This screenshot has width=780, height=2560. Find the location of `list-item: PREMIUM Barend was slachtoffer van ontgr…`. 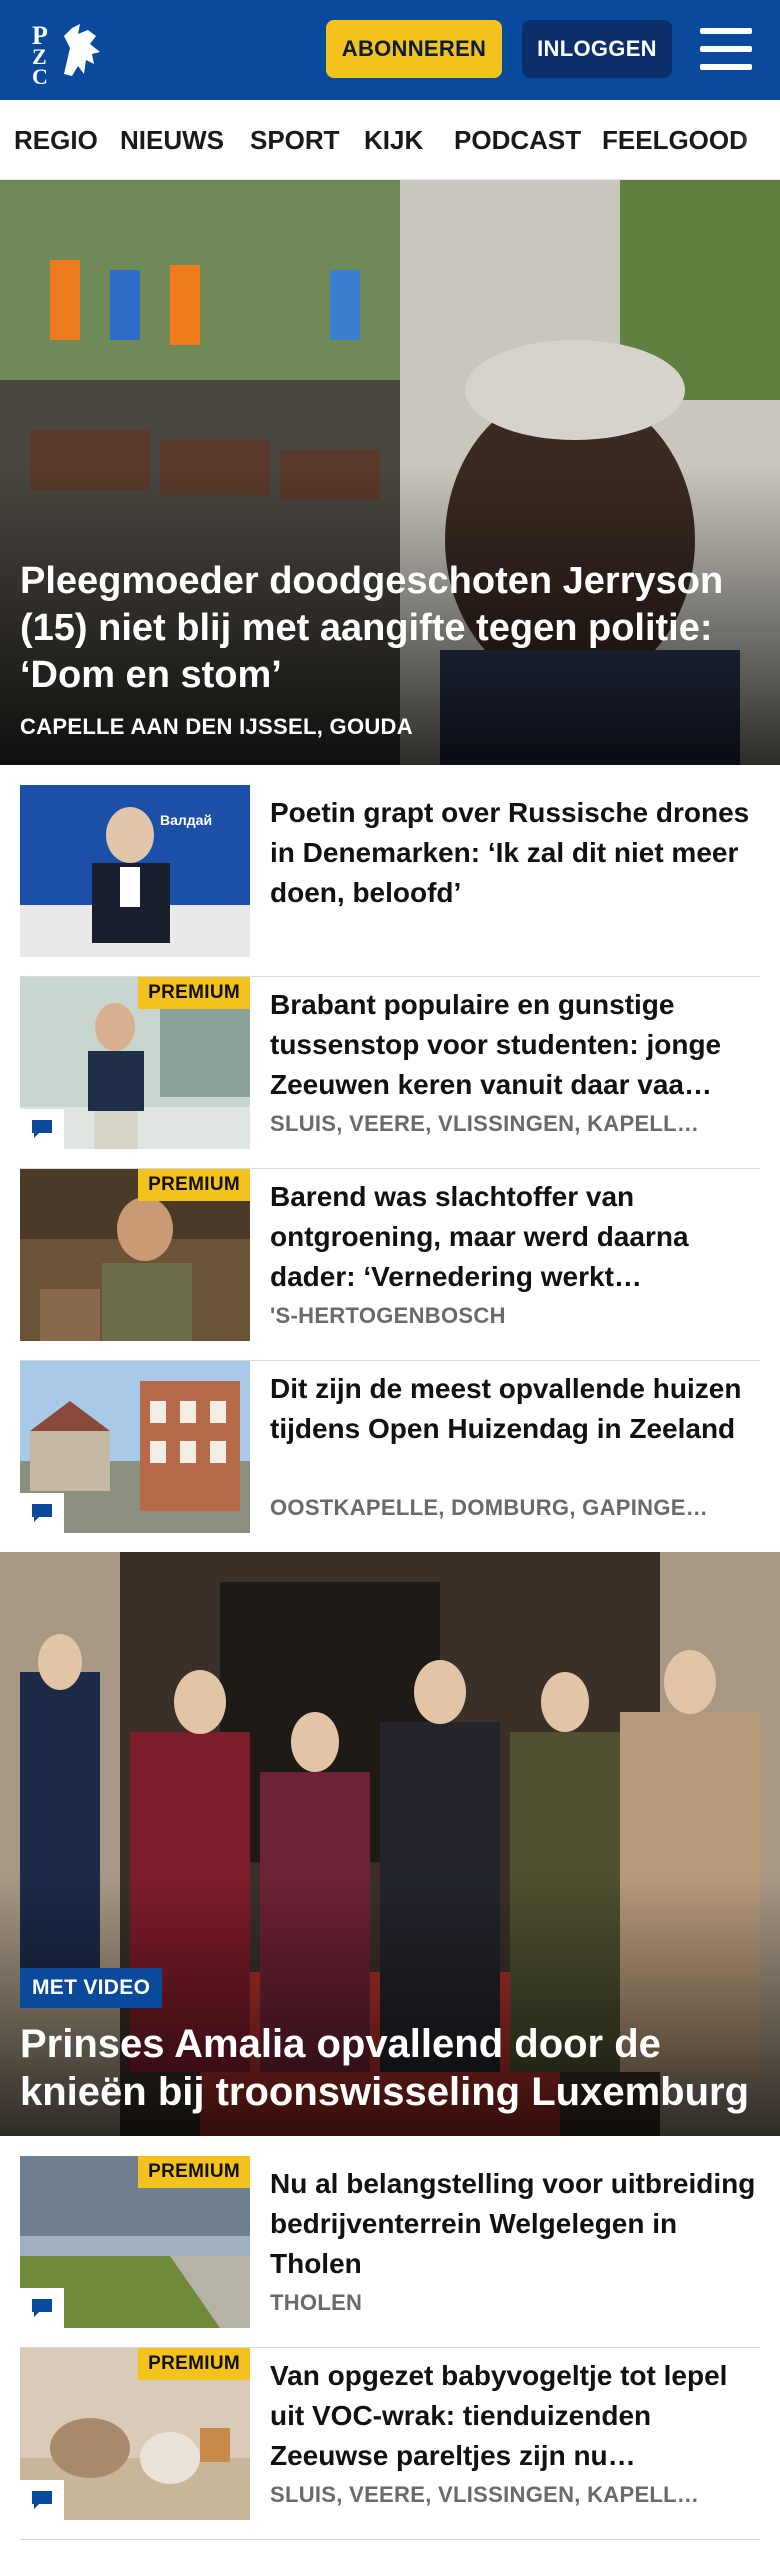

list-item: PREMIUM Barend was slachtoffer van ontgr… is located at coordinates (390, 1265).